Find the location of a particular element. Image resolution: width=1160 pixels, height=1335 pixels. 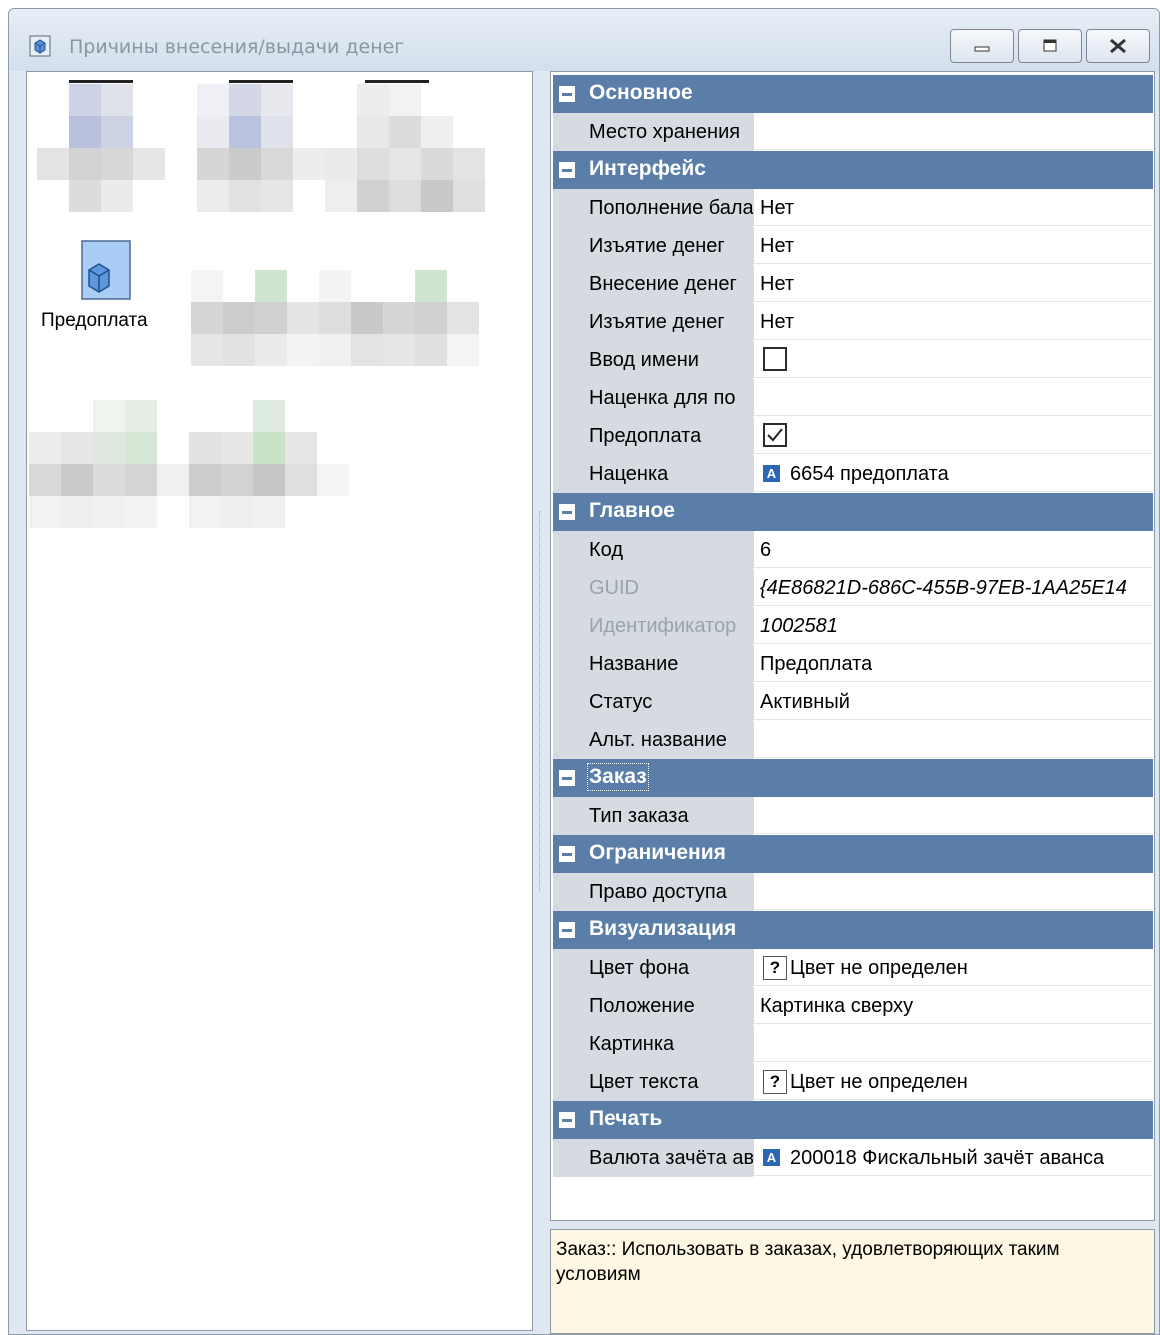

title-bar: Причины внесения/выдачи денег is located at coordinates (584, 40).